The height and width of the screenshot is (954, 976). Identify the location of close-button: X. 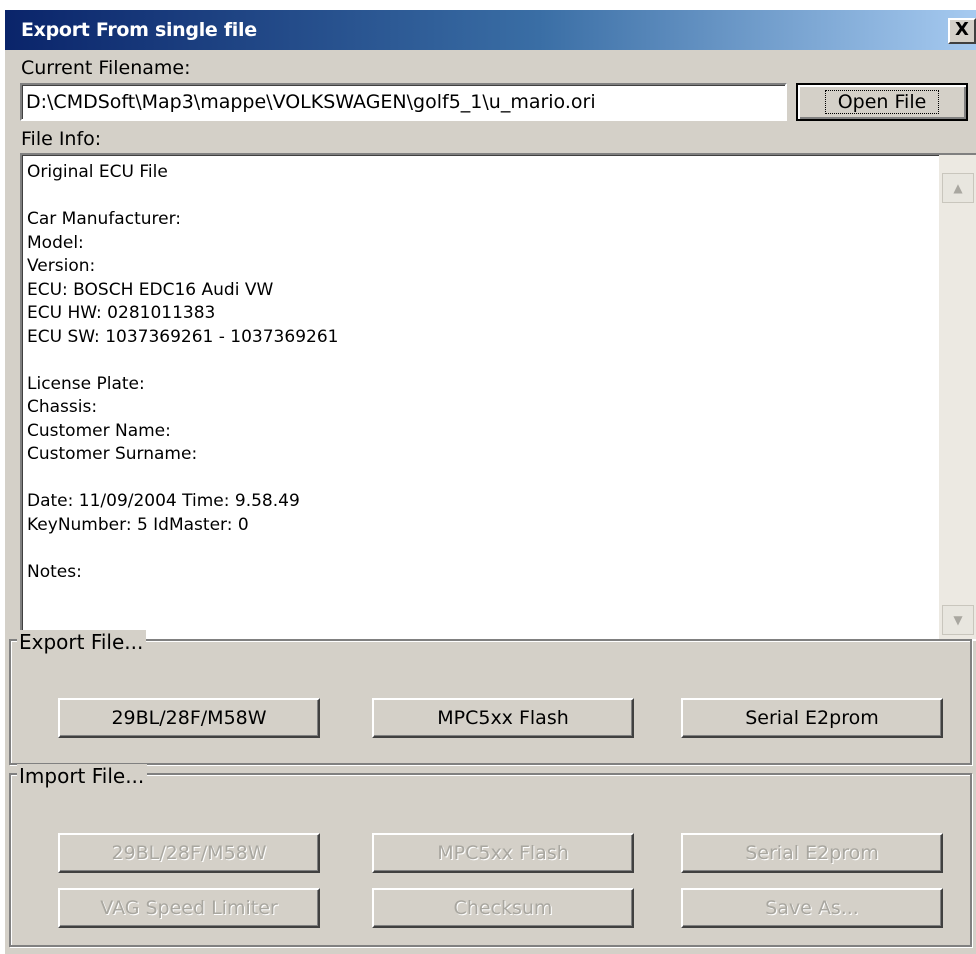
(962, 31).